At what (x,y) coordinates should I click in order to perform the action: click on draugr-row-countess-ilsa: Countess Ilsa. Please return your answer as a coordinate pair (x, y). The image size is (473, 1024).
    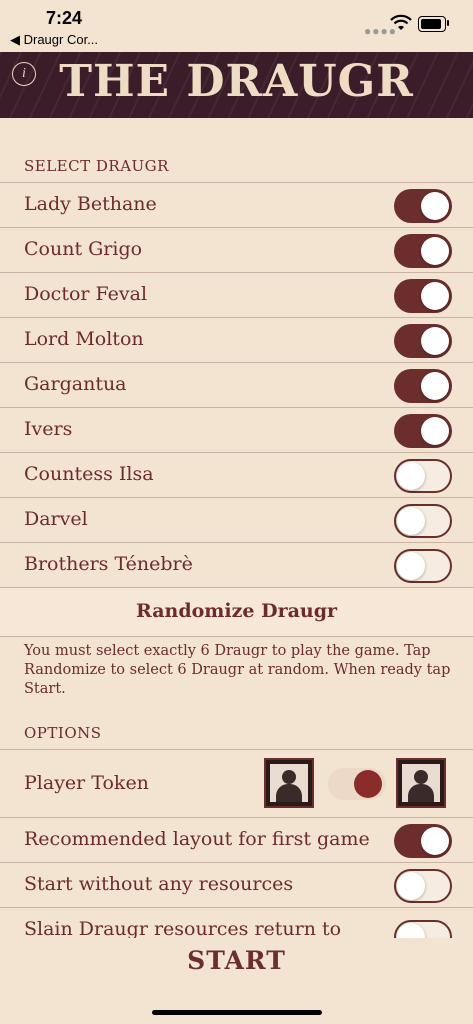
    Looking at the image, I should click on (236, 475).